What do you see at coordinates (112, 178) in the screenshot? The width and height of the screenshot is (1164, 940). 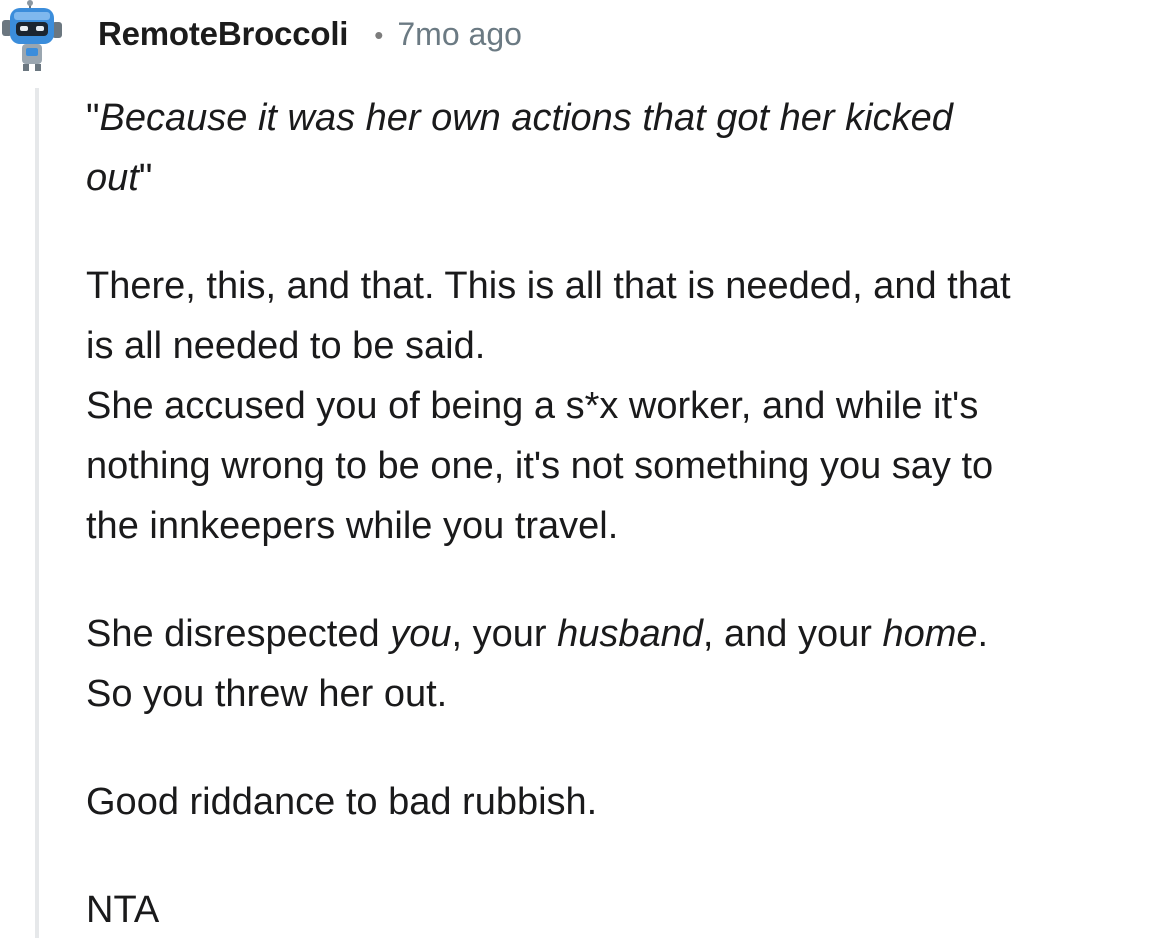 I see `quote-text-2: out` at bounding box center [112, 178].